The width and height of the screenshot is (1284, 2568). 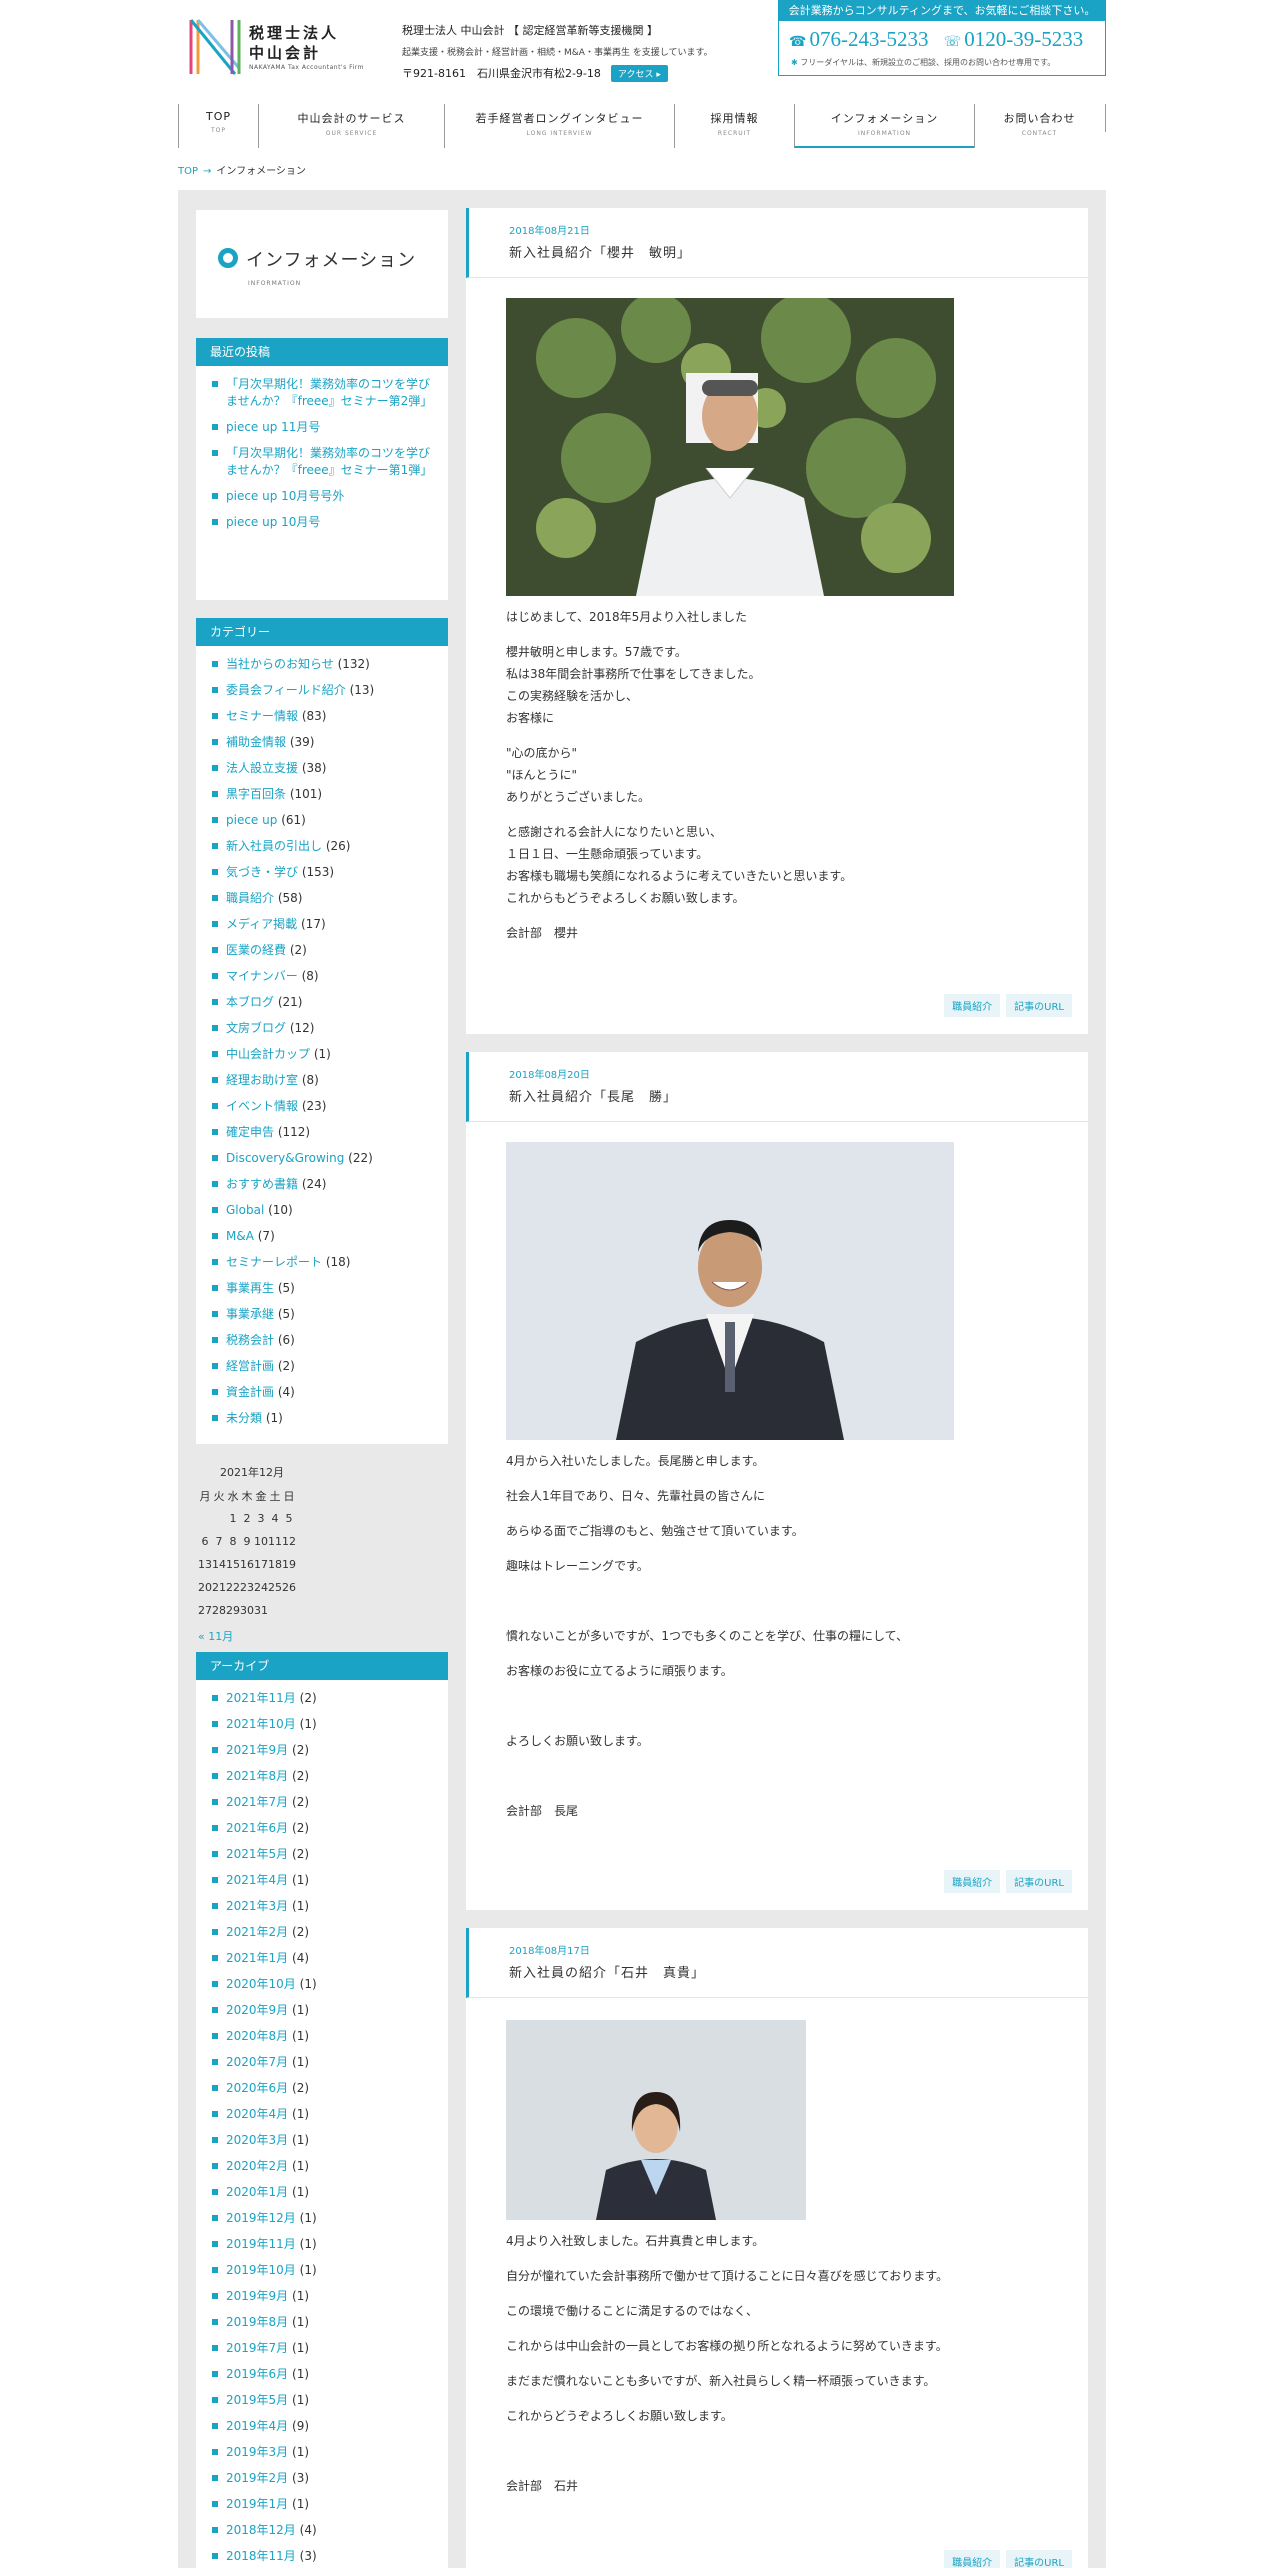 What do you see at coordinates (261, 1984) in the screenshot?
I see `archive-link: 2020年10月` at bounding box center [261, 1984].